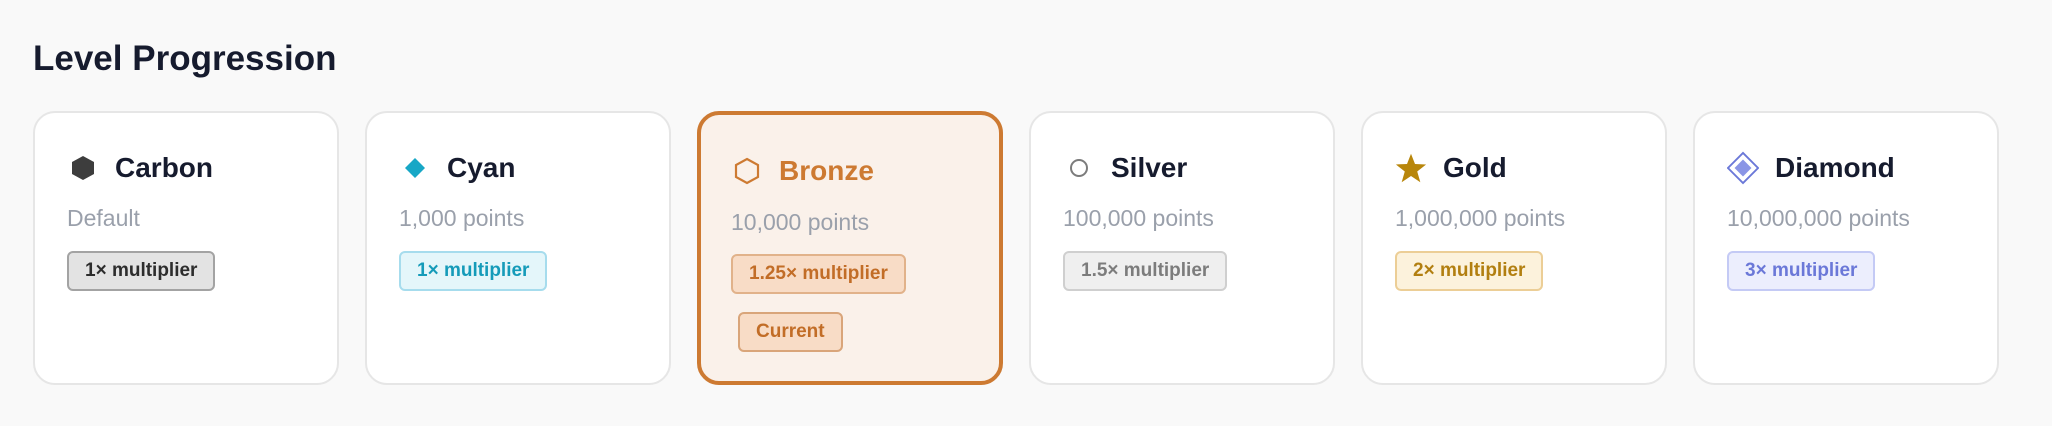 The height and width of the screenshot is (426, 2052). I want to click on tier-card-header: Gold, so click(1451, 168).